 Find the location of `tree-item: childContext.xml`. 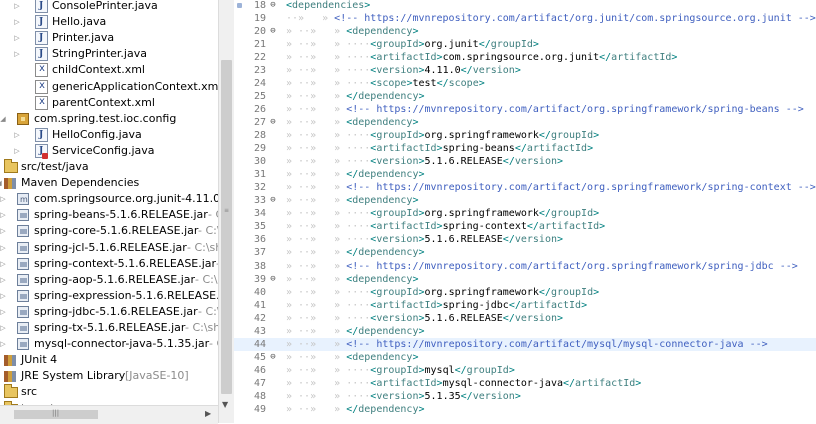

tree-item: childContext.xml is located at coordinates (109, 70).